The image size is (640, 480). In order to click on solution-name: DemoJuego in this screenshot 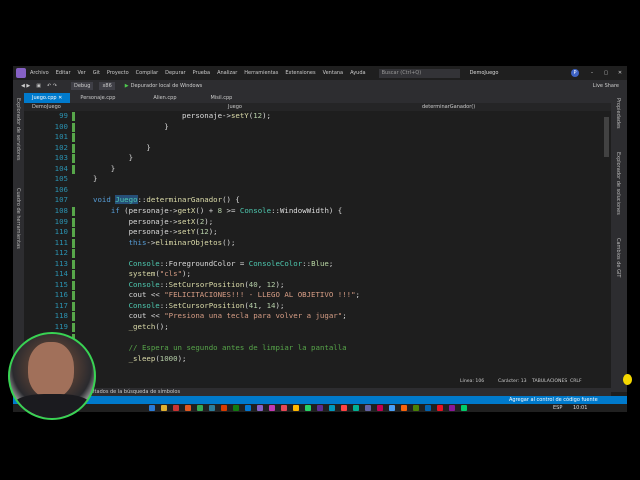, I will do `click(484, 73)`.